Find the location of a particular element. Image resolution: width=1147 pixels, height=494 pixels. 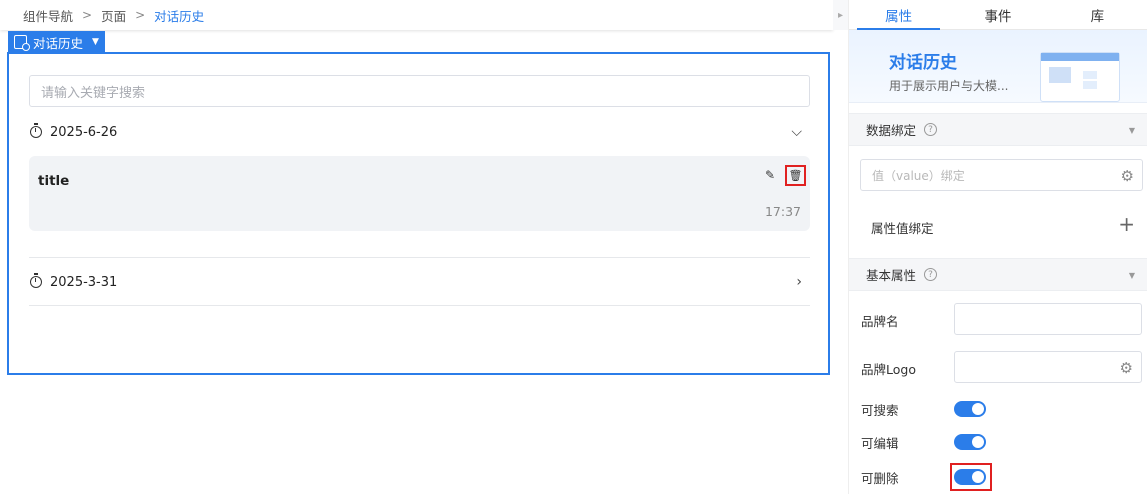

deletable-label: 可删除 is located at coordinates (880, 478).